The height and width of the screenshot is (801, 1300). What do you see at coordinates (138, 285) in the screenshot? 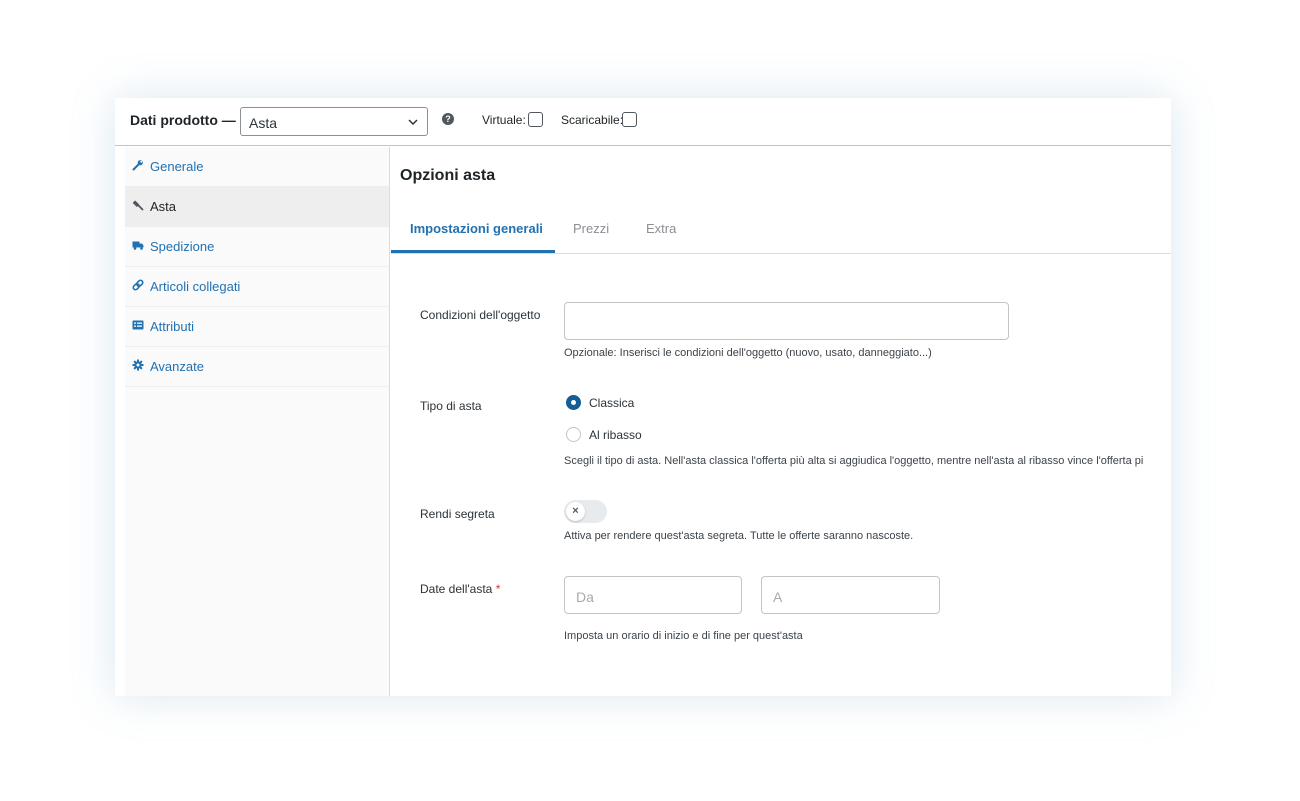
I see `link-icon` at bounding box center [138, 285].